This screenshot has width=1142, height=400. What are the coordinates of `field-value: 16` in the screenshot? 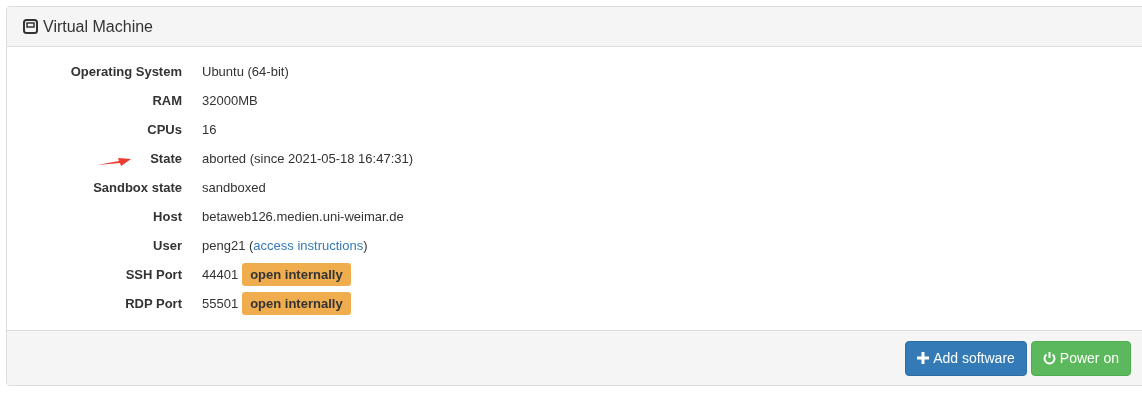 It's located at (209, 129).